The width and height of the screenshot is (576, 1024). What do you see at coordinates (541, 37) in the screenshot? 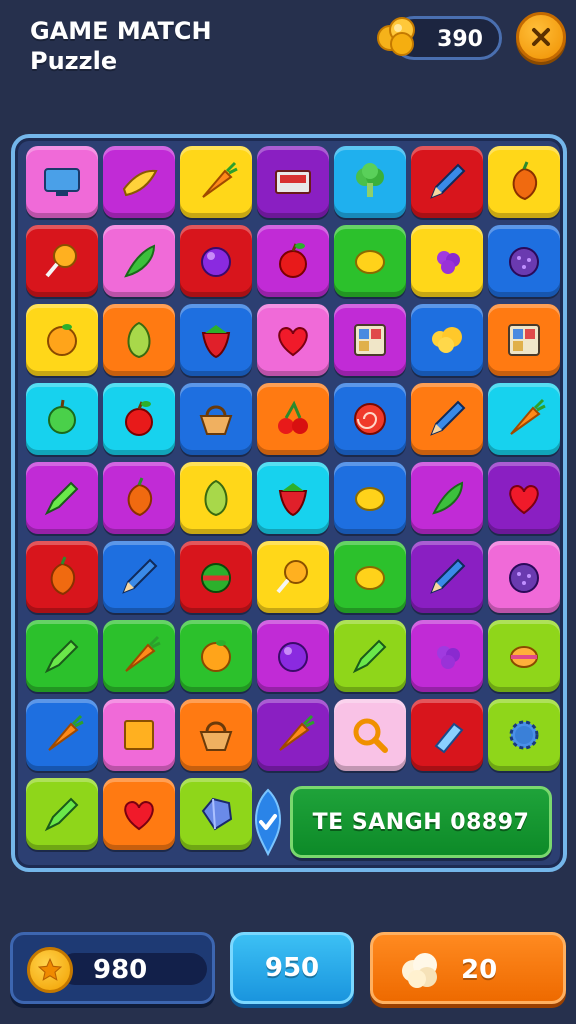
I see `close-button` at bounding box center [541, 37].